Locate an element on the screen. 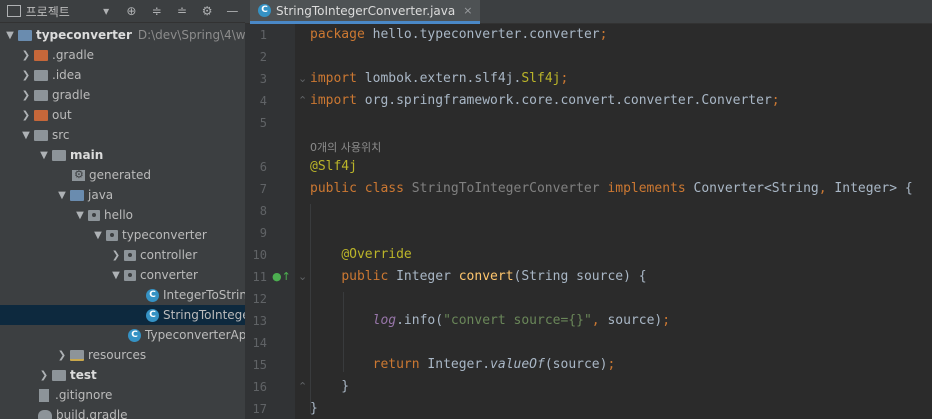  tree-item-label: generated is located at coordinates (120, 175).